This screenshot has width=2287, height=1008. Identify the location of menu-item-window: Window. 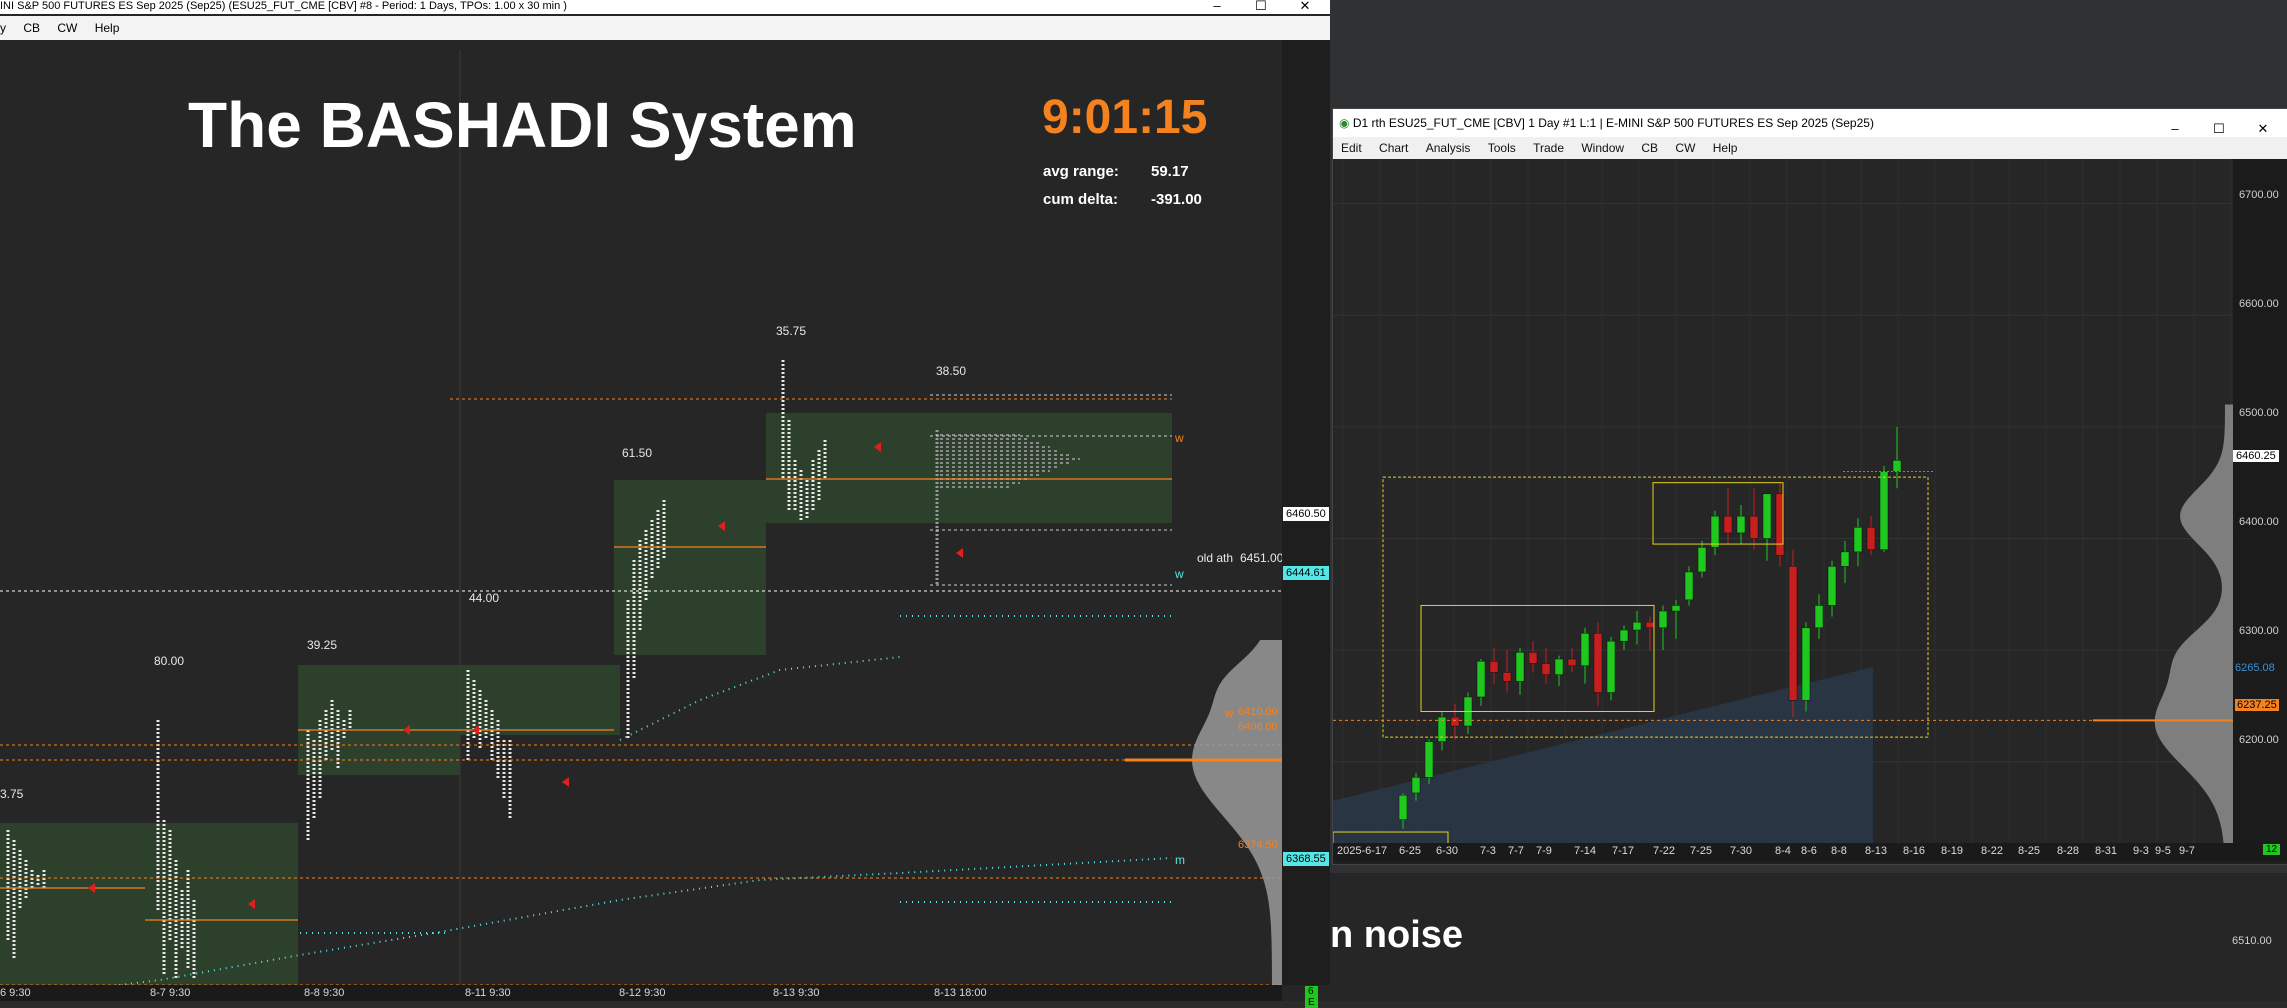
(1602, 148).